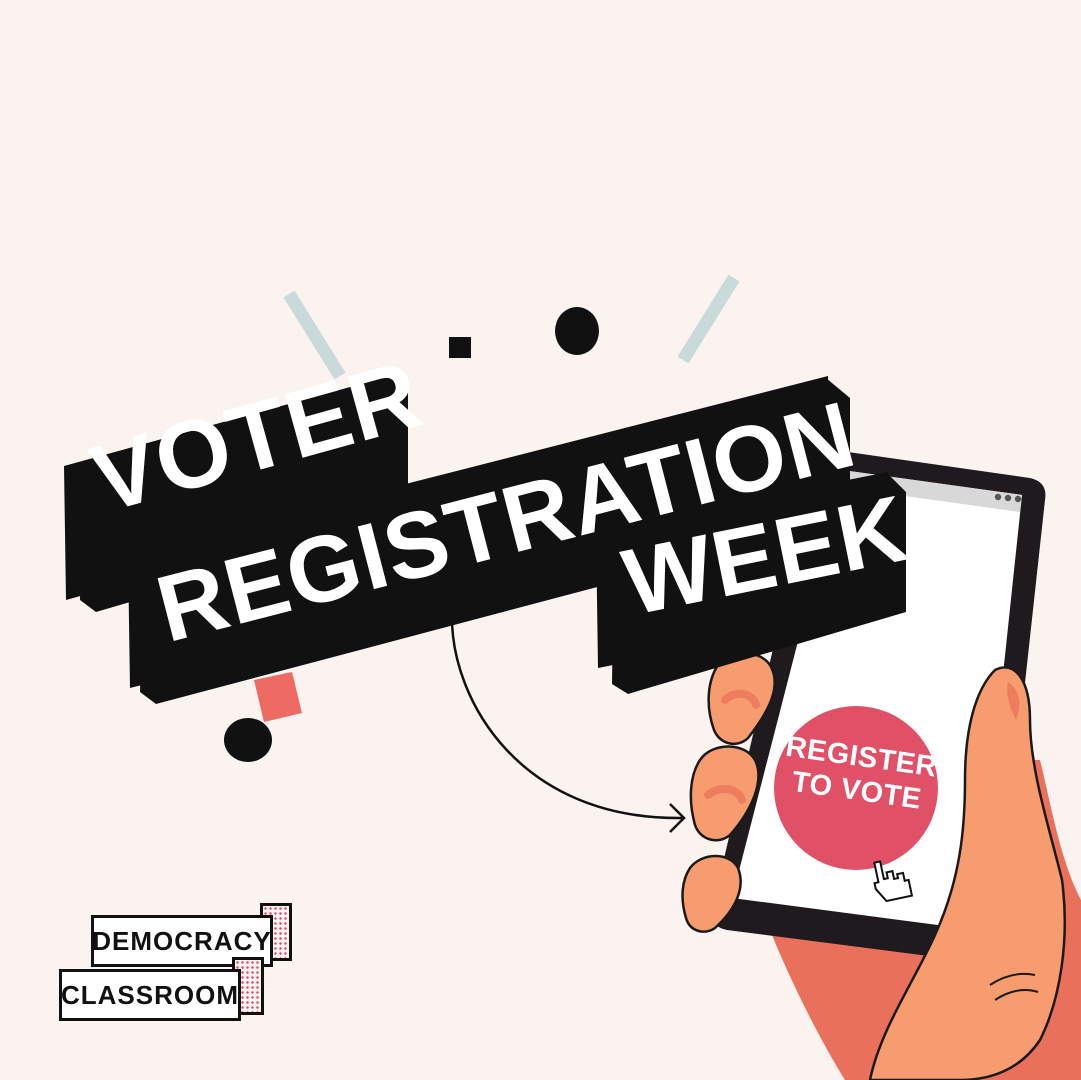 Image resolution: width=1081 pixels, height=1080 pixels. I want to click on confetti-line-right, so click(708, 319).